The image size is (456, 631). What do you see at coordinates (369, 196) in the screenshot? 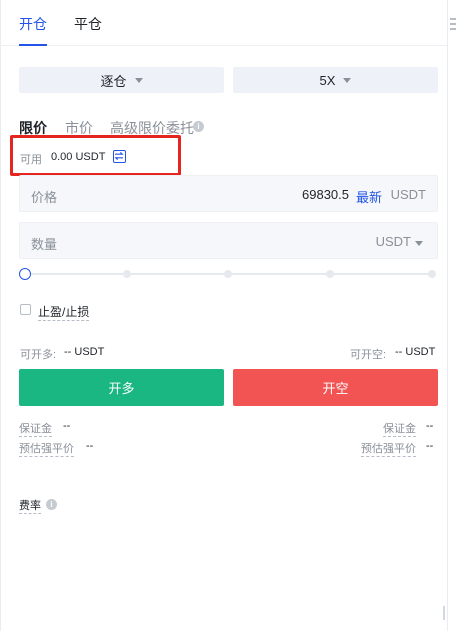
I see `latest-price-button: 最新` at bounding box center [369, 196].